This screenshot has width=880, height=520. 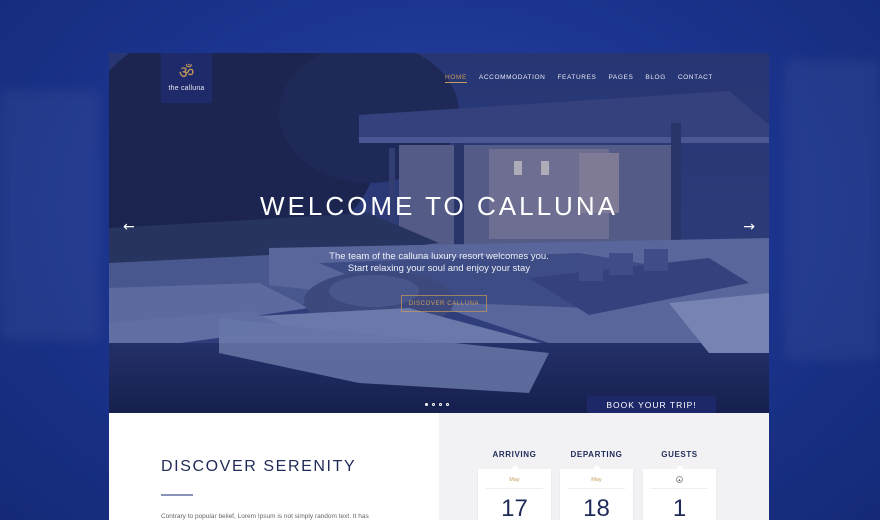 I want to click on discover-calluna-button: DISCOVER CALLUNA, so click(x=444, y=303).